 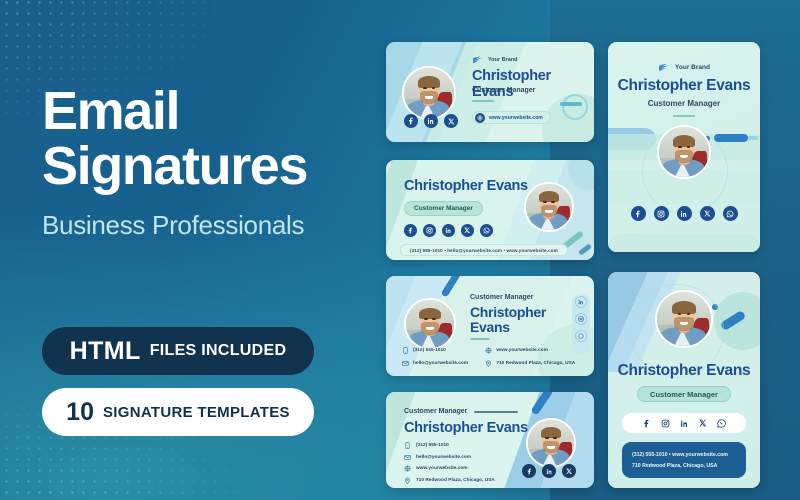 I want to click on detail-email: hello@yourwebsite.com, so click(x=449, y=457).